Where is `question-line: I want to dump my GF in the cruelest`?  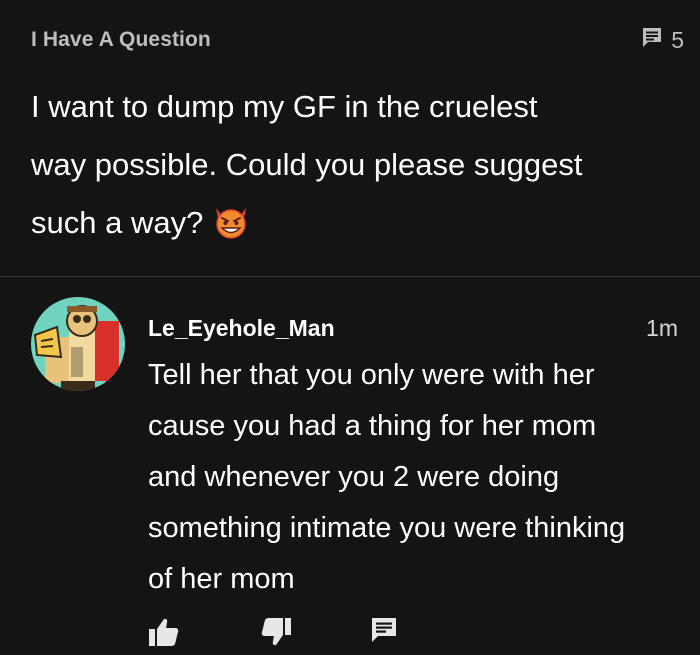 question-line: I want to dump my GF in the cruelest is located at coordinates (284, 106).